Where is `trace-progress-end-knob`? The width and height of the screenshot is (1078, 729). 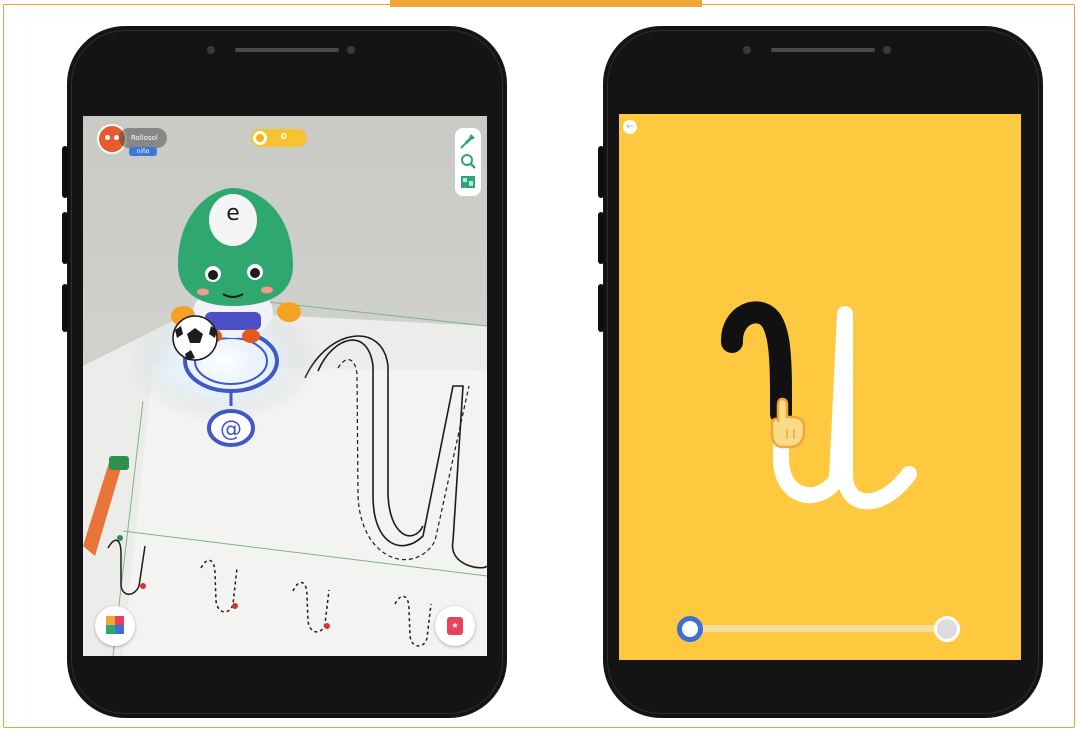
trace-progress-end-knob is located at coordinates (947, 629).